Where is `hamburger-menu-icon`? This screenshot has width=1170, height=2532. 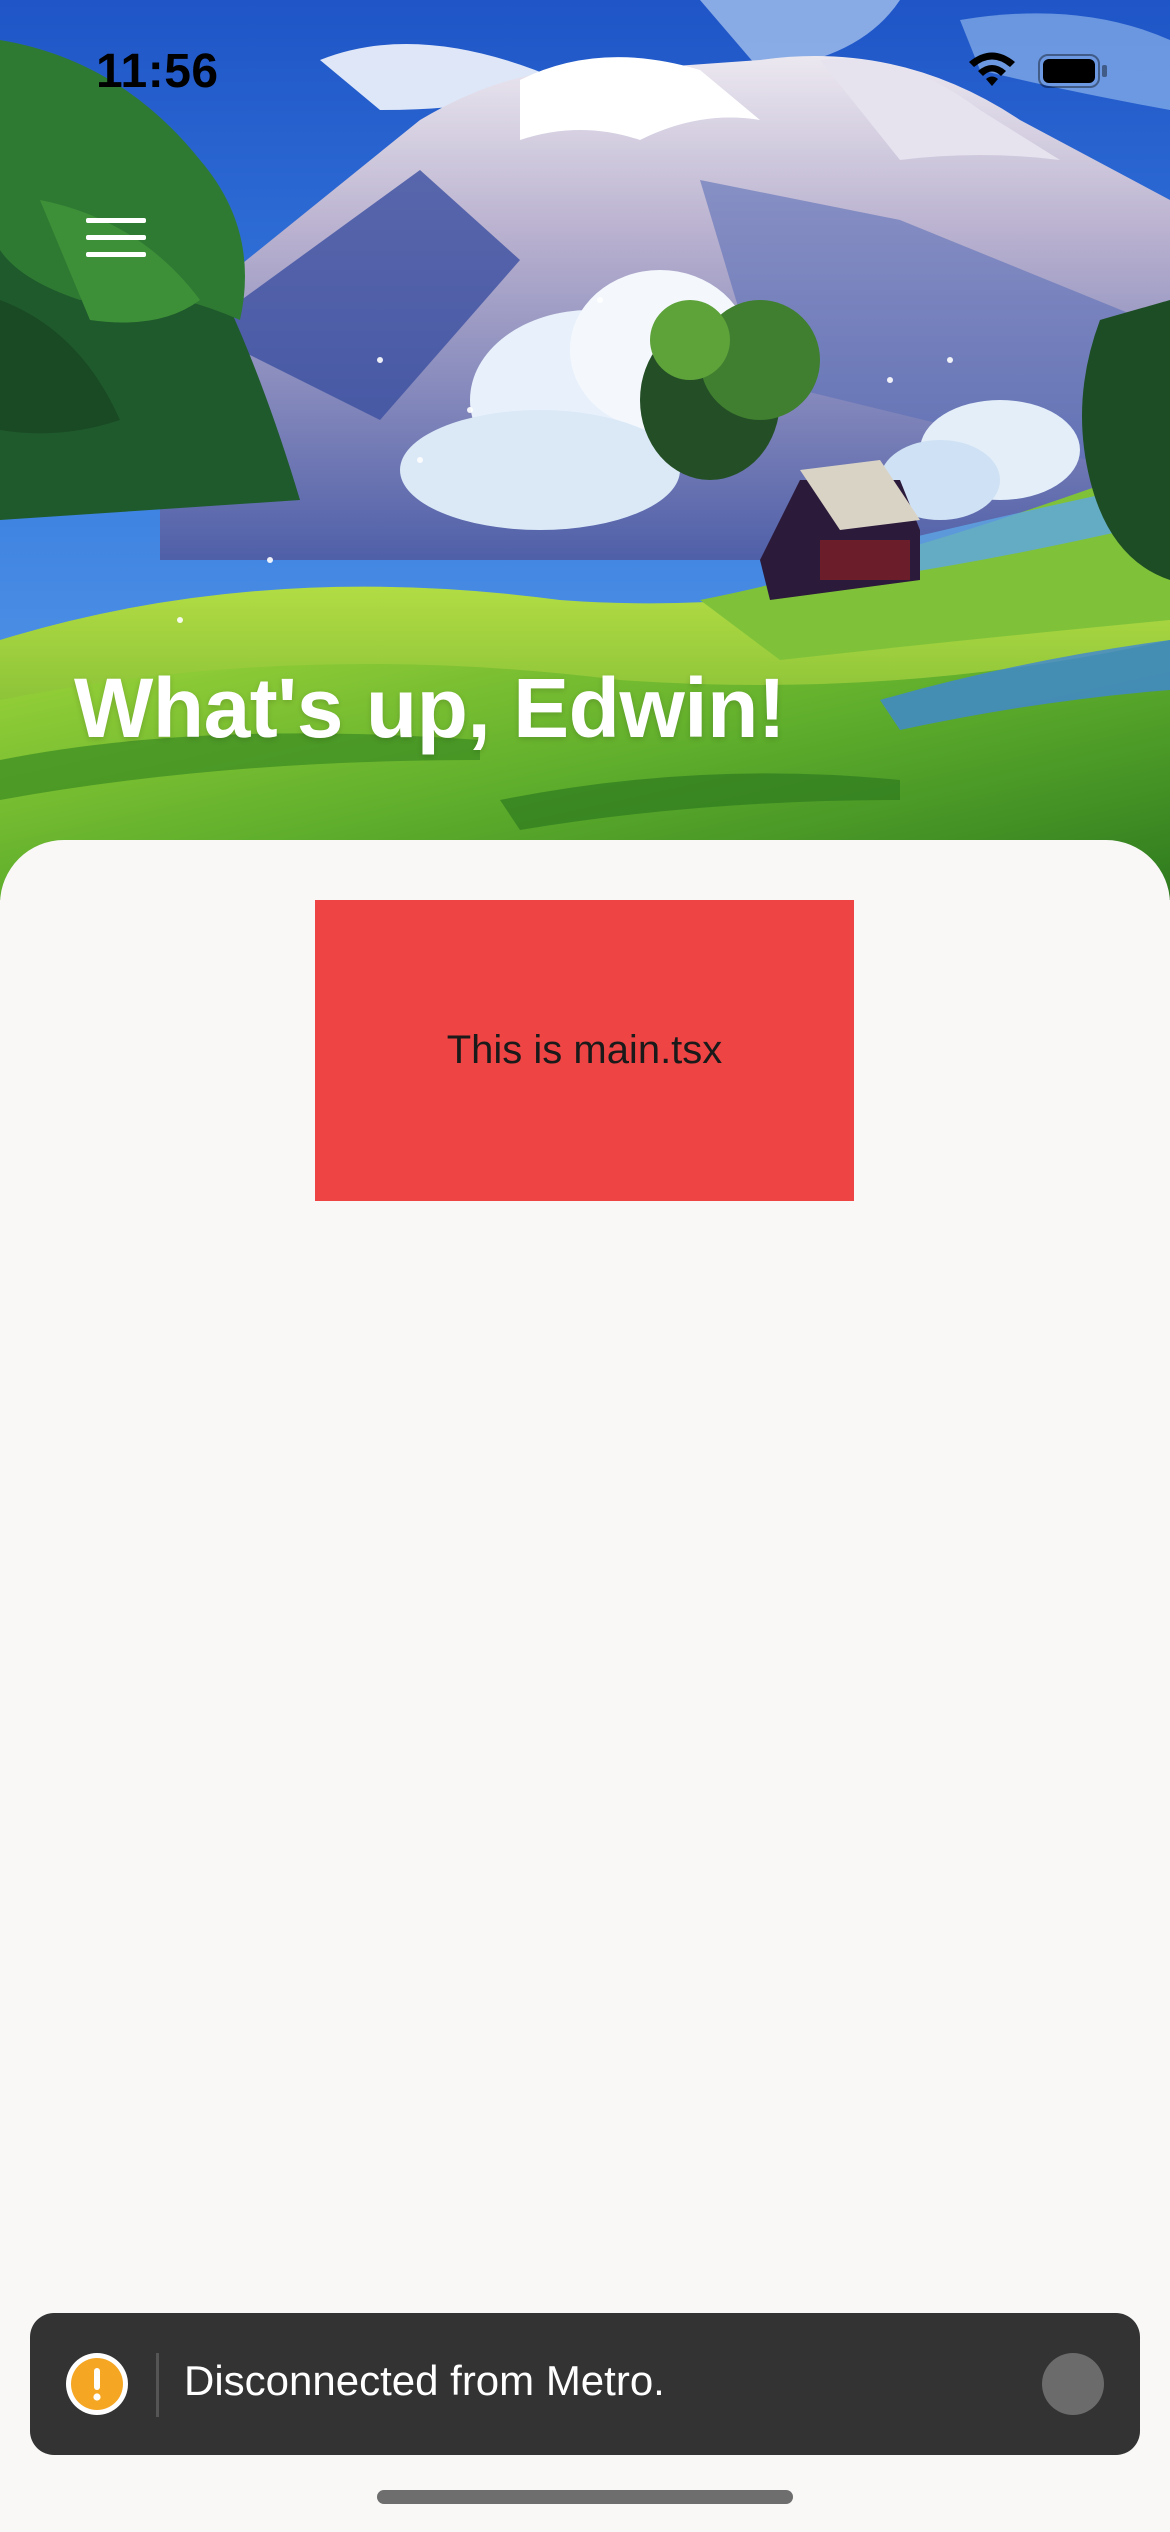 hamburger-menu-icon is located at coordinates (116, 240).